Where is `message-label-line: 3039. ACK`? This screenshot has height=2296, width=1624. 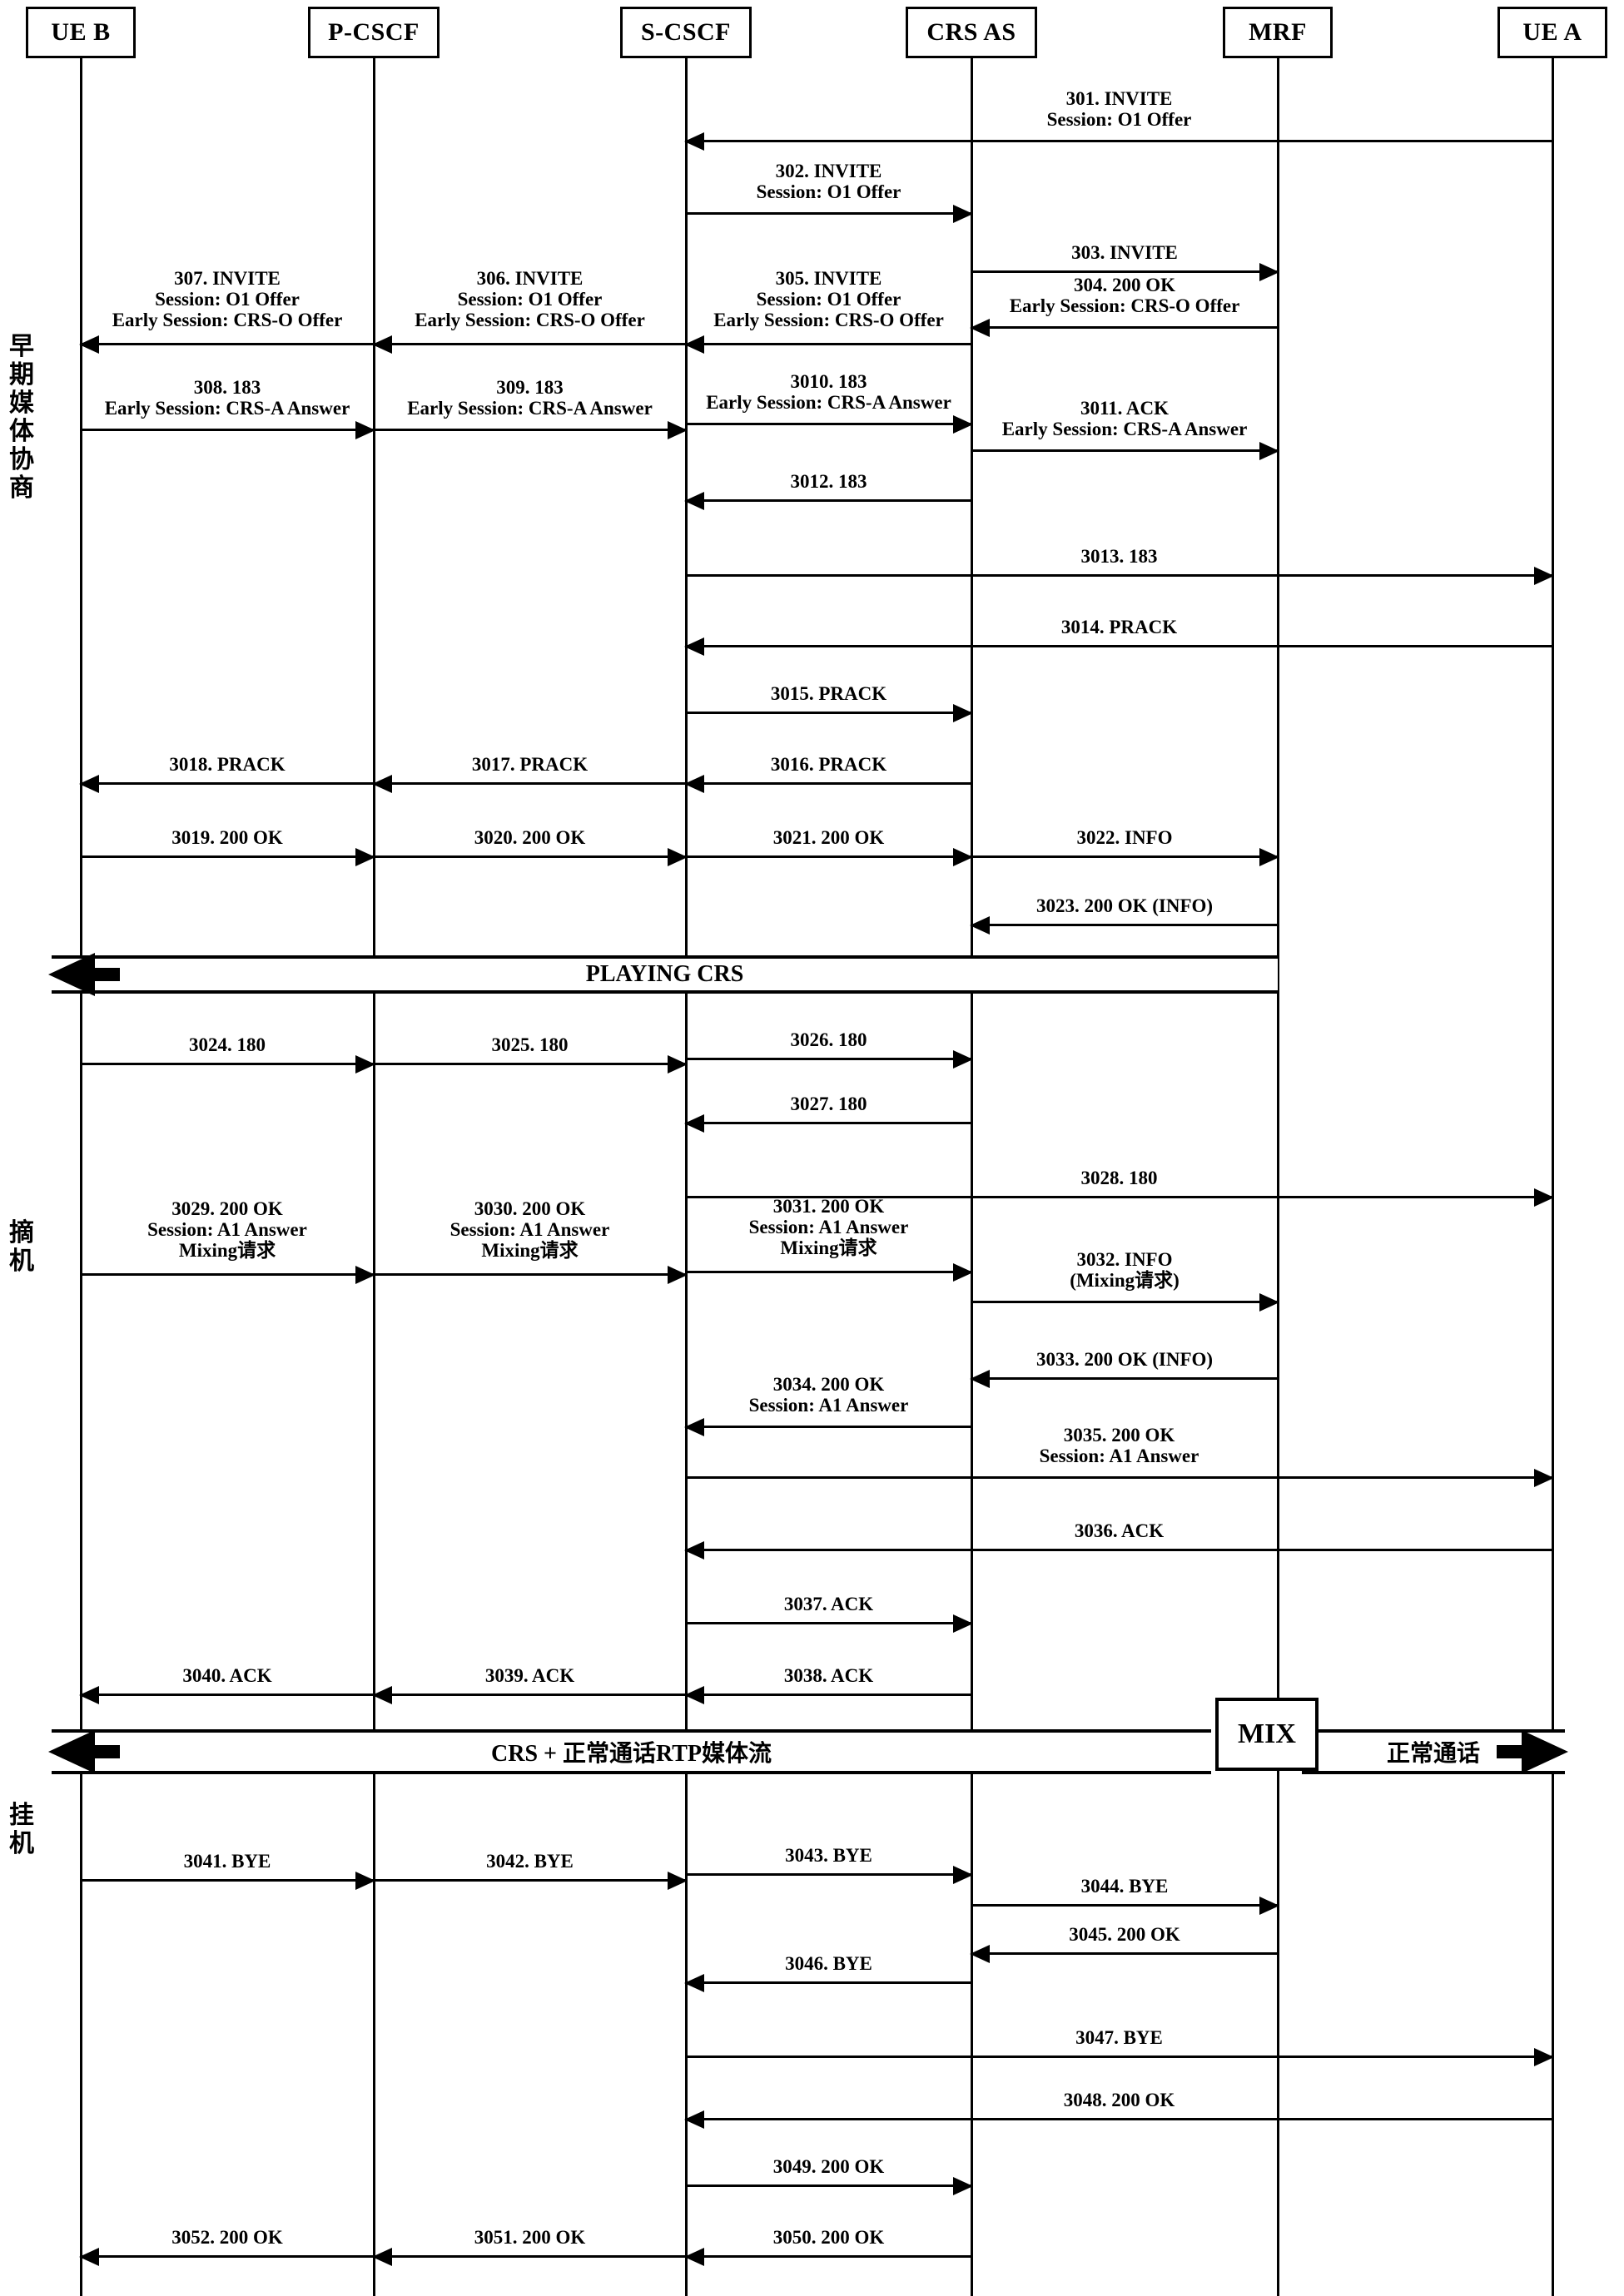
message-label-line: 3039. ACK is located at coordinates (530, 1675).